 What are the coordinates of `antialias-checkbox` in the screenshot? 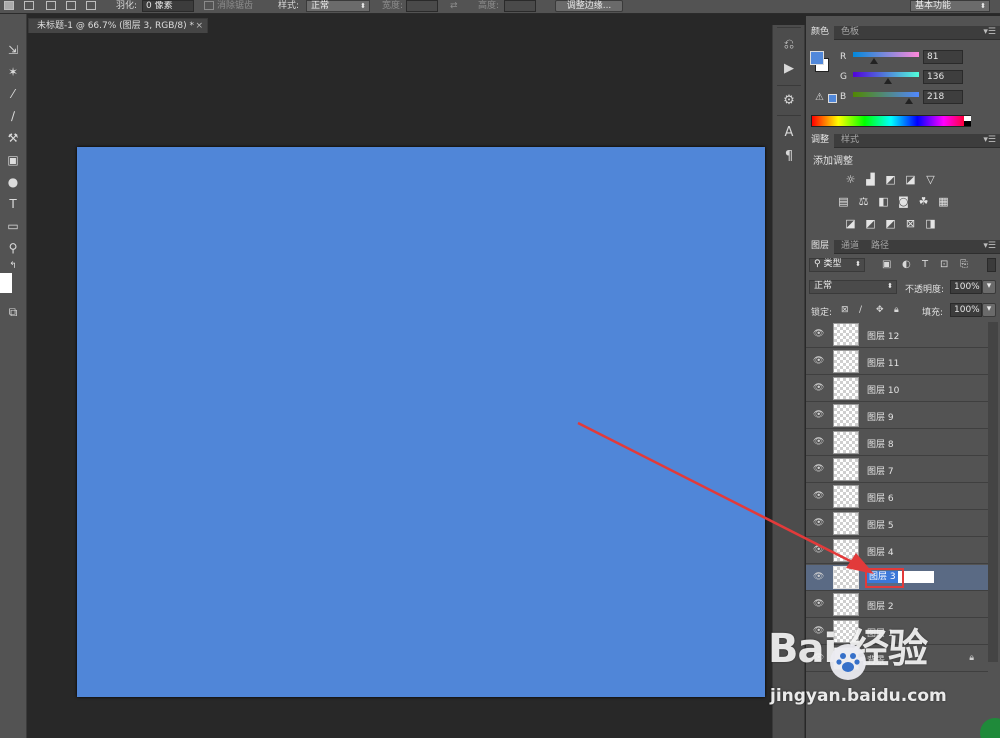 It's located at (209, 5).